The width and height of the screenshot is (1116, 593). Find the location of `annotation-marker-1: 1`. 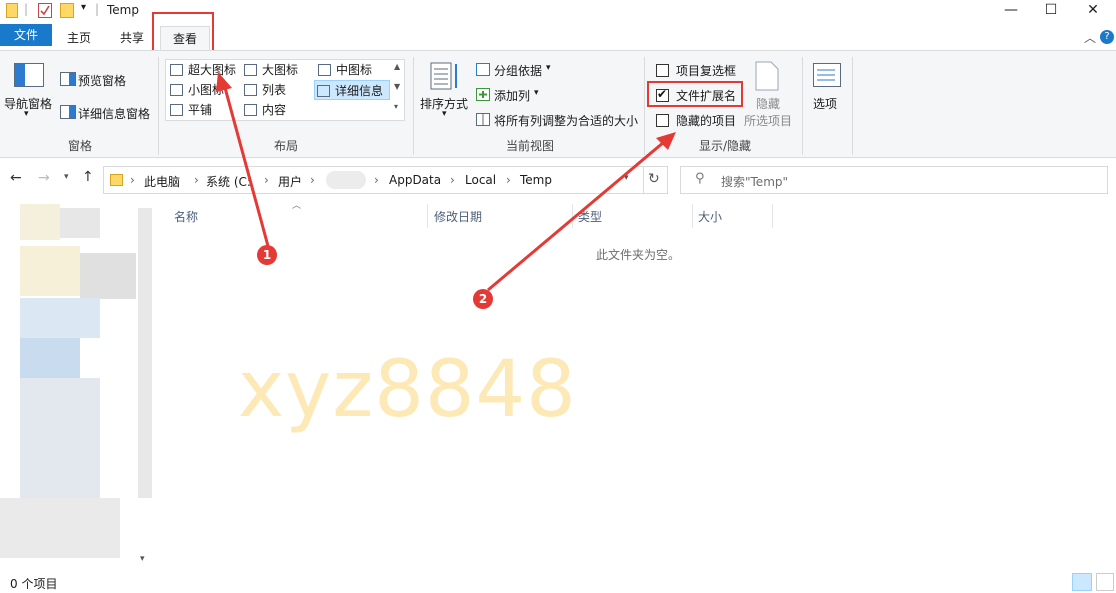

annotation-marker-1: 1 is located at coordinates (267, 255).